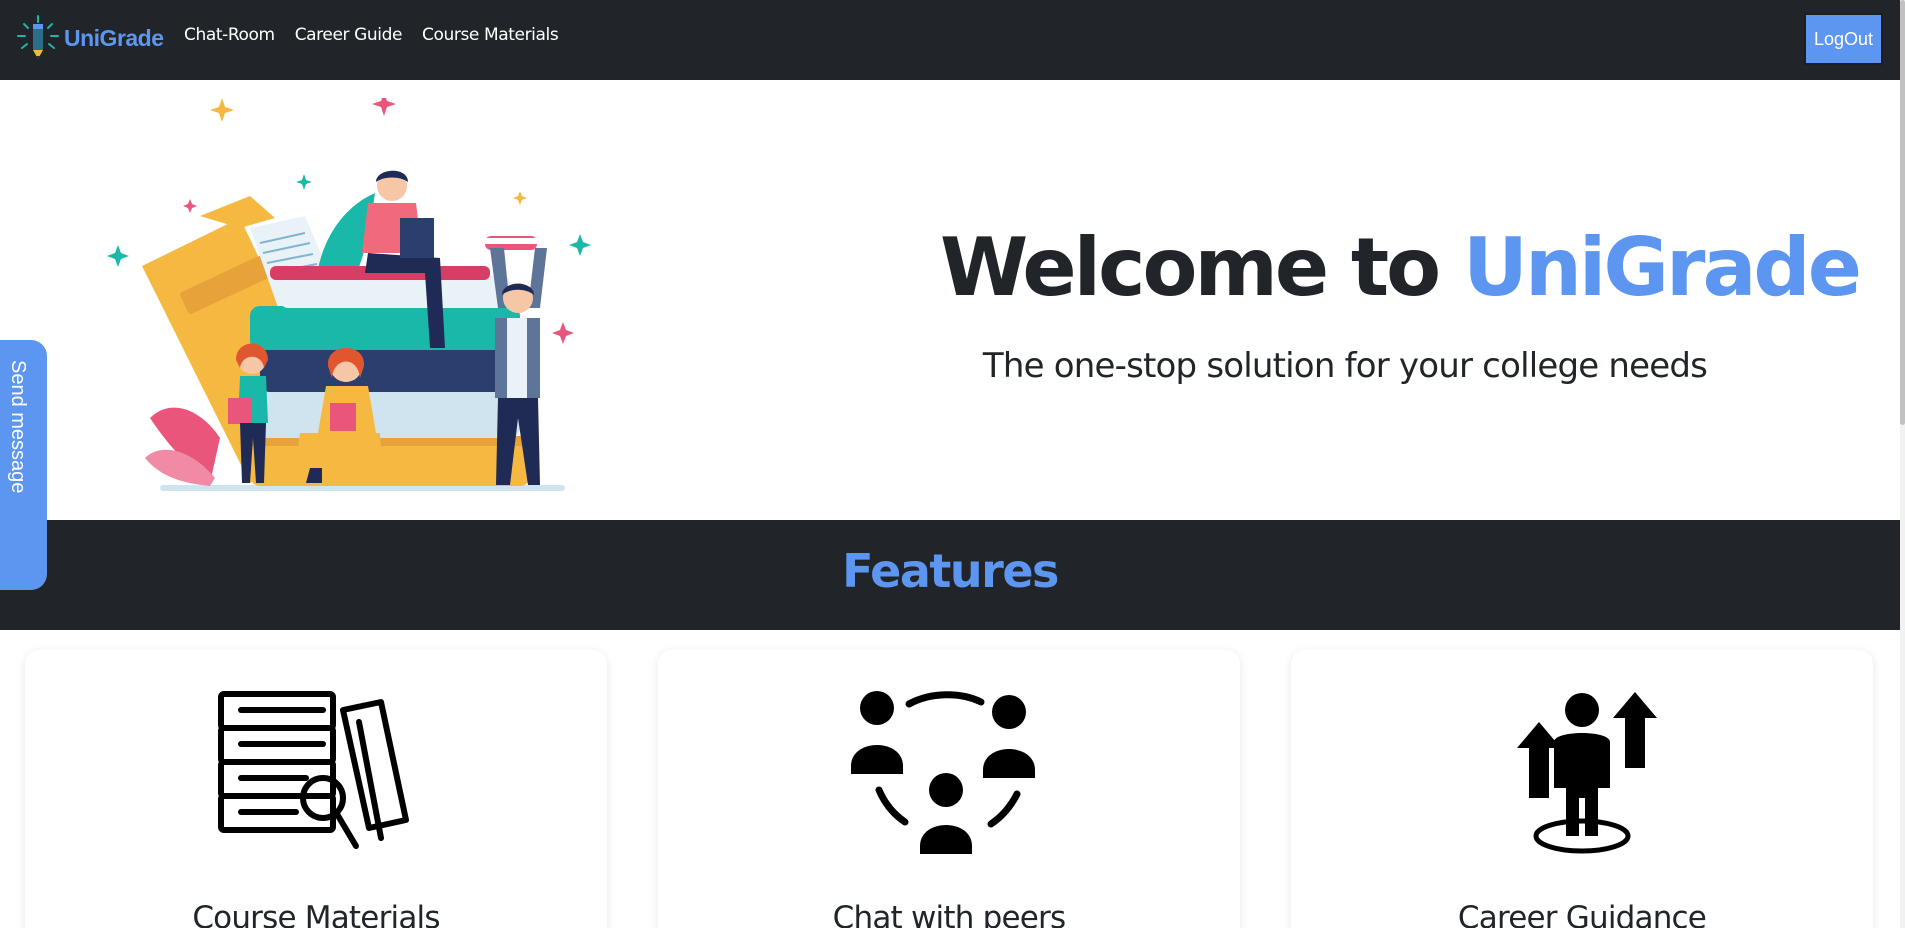  Describe the element at coordinates (349, 35) in the screenshot. I see `nav-link-career-guide: Career Guide` at that location.